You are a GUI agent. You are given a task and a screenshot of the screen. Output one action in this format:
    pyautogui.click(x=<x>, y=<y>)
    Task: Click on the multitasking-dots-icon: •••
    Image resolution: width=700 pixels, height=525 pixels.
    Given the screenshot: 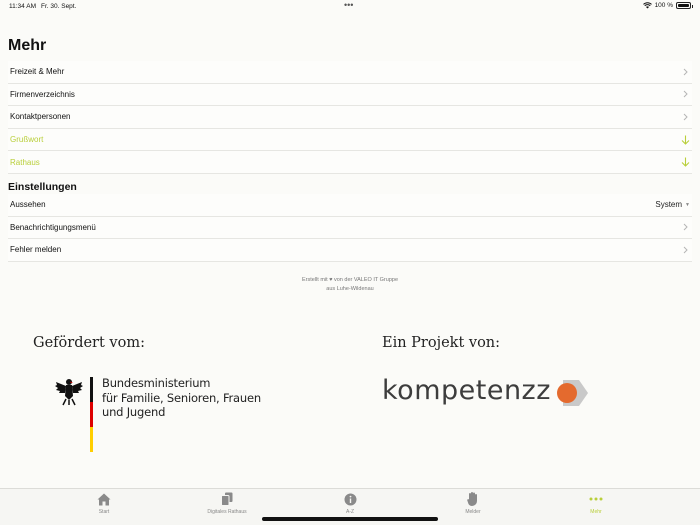 What is the action you would take?
    pyautogui.click(x=348, y=5)
    